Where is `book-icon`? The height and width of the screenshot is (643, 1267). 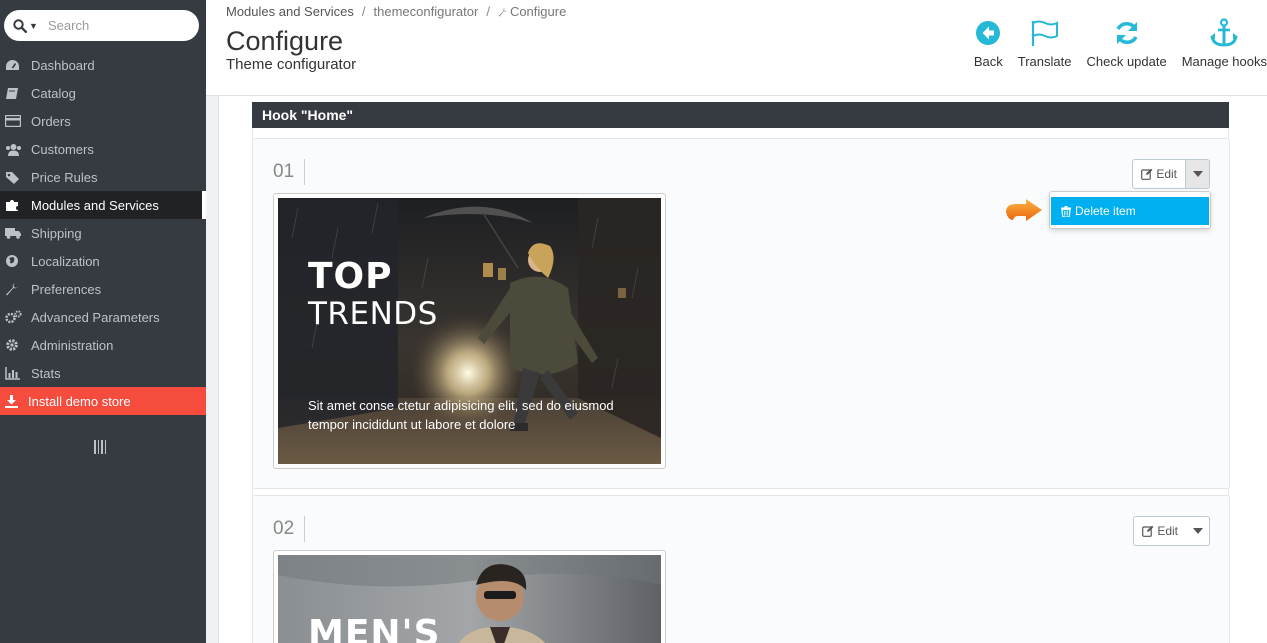 book-icon is located at coordinates (18, 93).